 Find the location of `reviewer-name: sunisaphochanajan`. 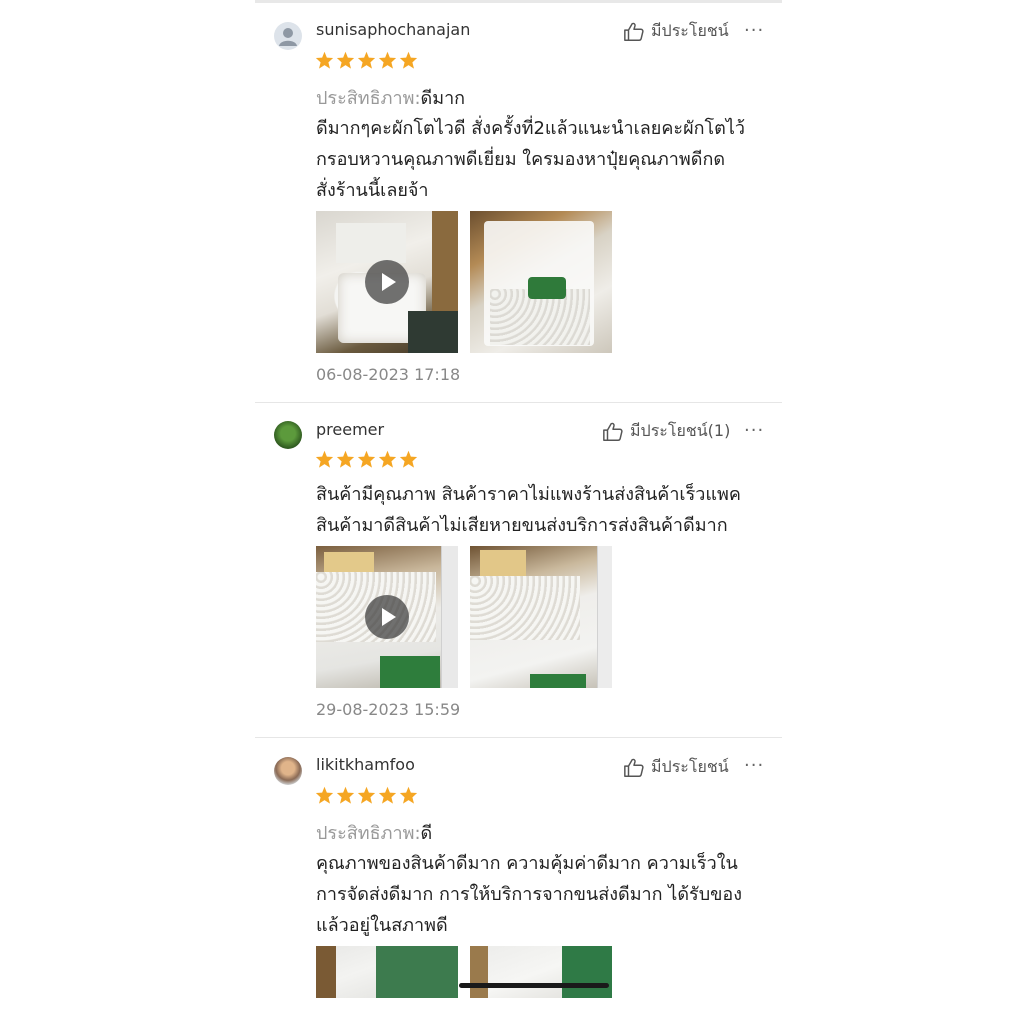

reviewer-name: sunisaphochanajan is located at coordinates (393, 29).